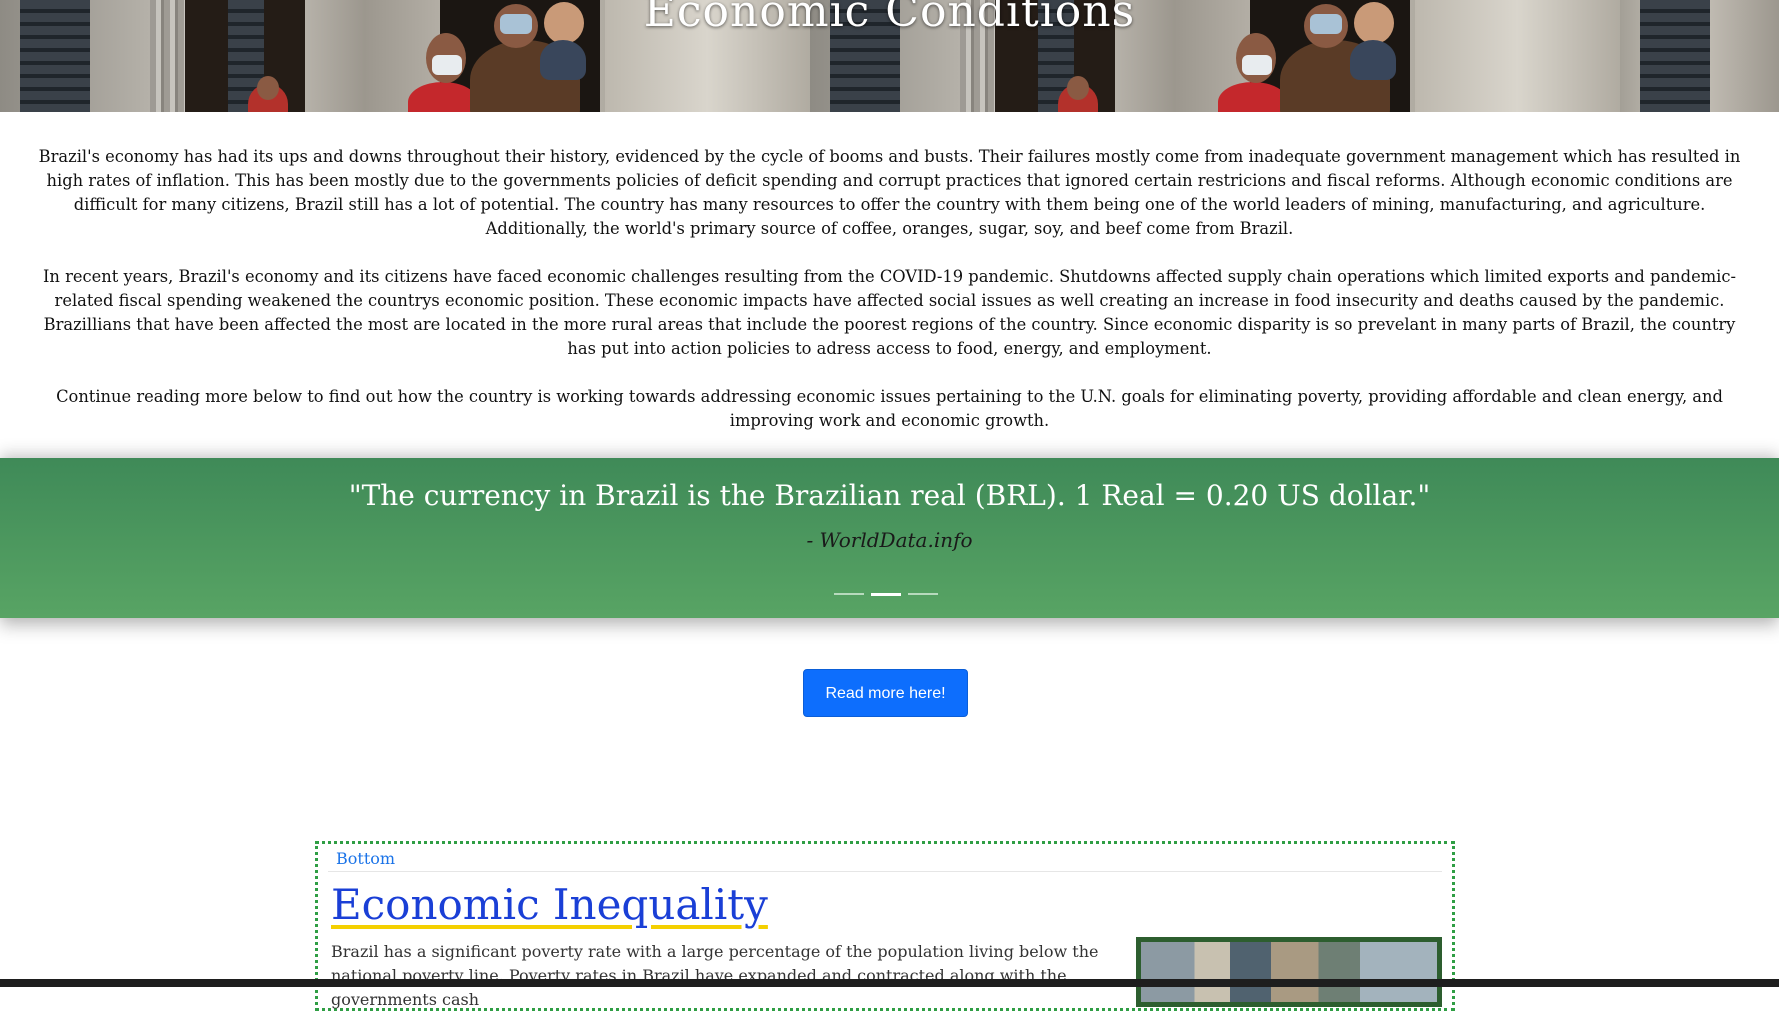  What do you see at coordinates (889, 983) in the screenshot?
I see `bottom-edge` at bounding box center [889, 983].